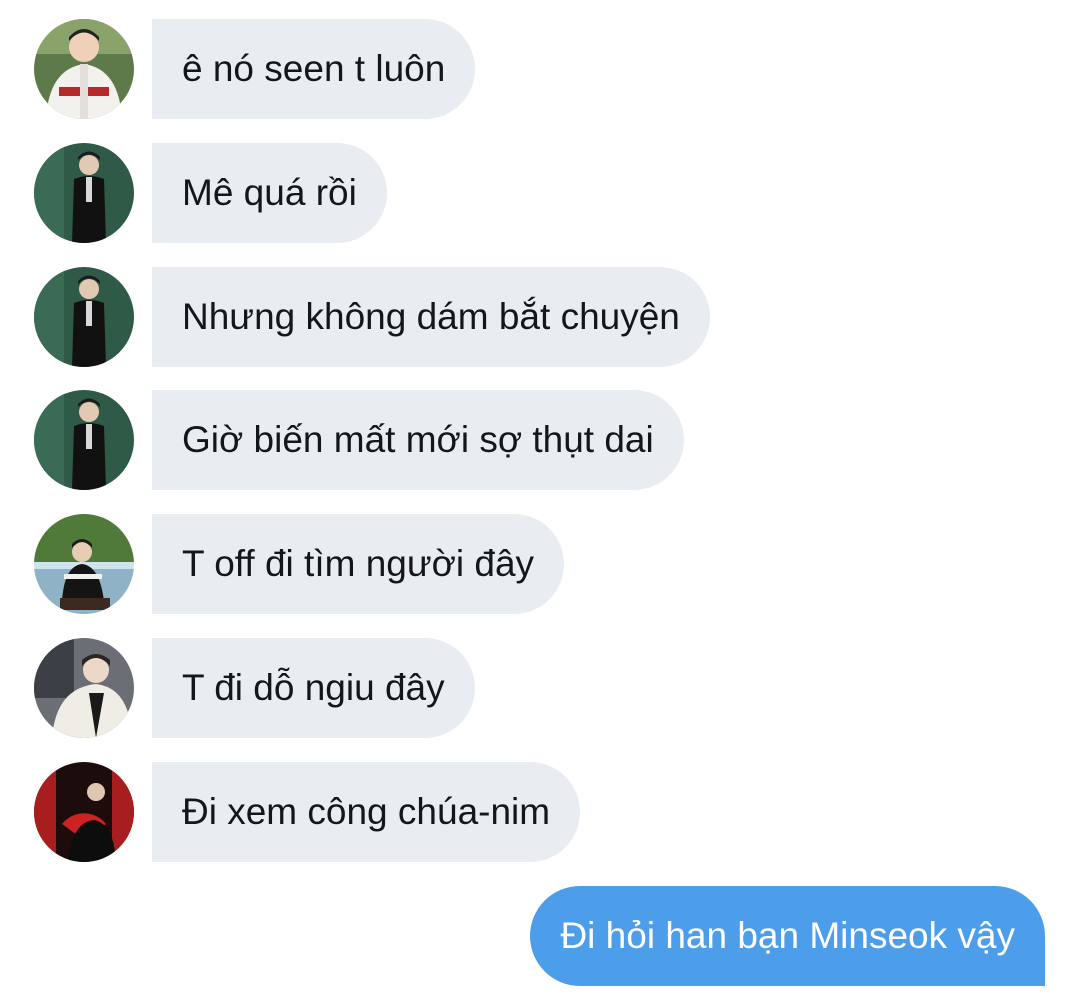  I want to click on message-bubble-outgoing: Đi hỏi han bạn Minseok vậy, so click(787, 936).